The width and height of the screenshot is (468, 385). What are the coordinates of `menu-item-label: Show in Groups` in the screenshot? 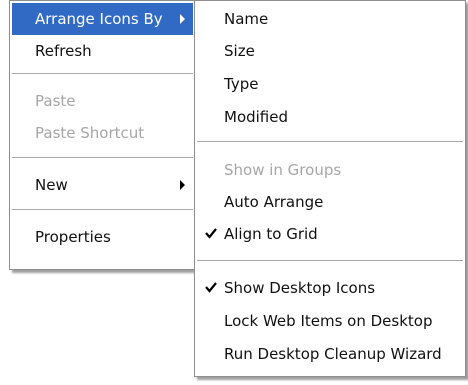 It's located at (283, 170).